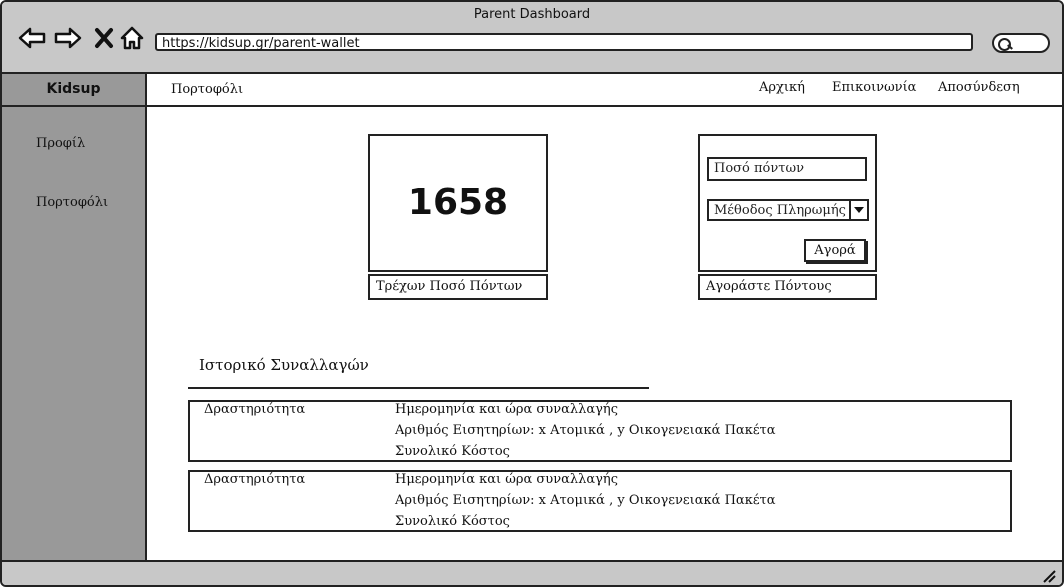 The width and height of the screenshot is (1064, 587). Describe the element at coordinates (1049, 576) in the screenshot. I see `resize-grip-icon` at that location.